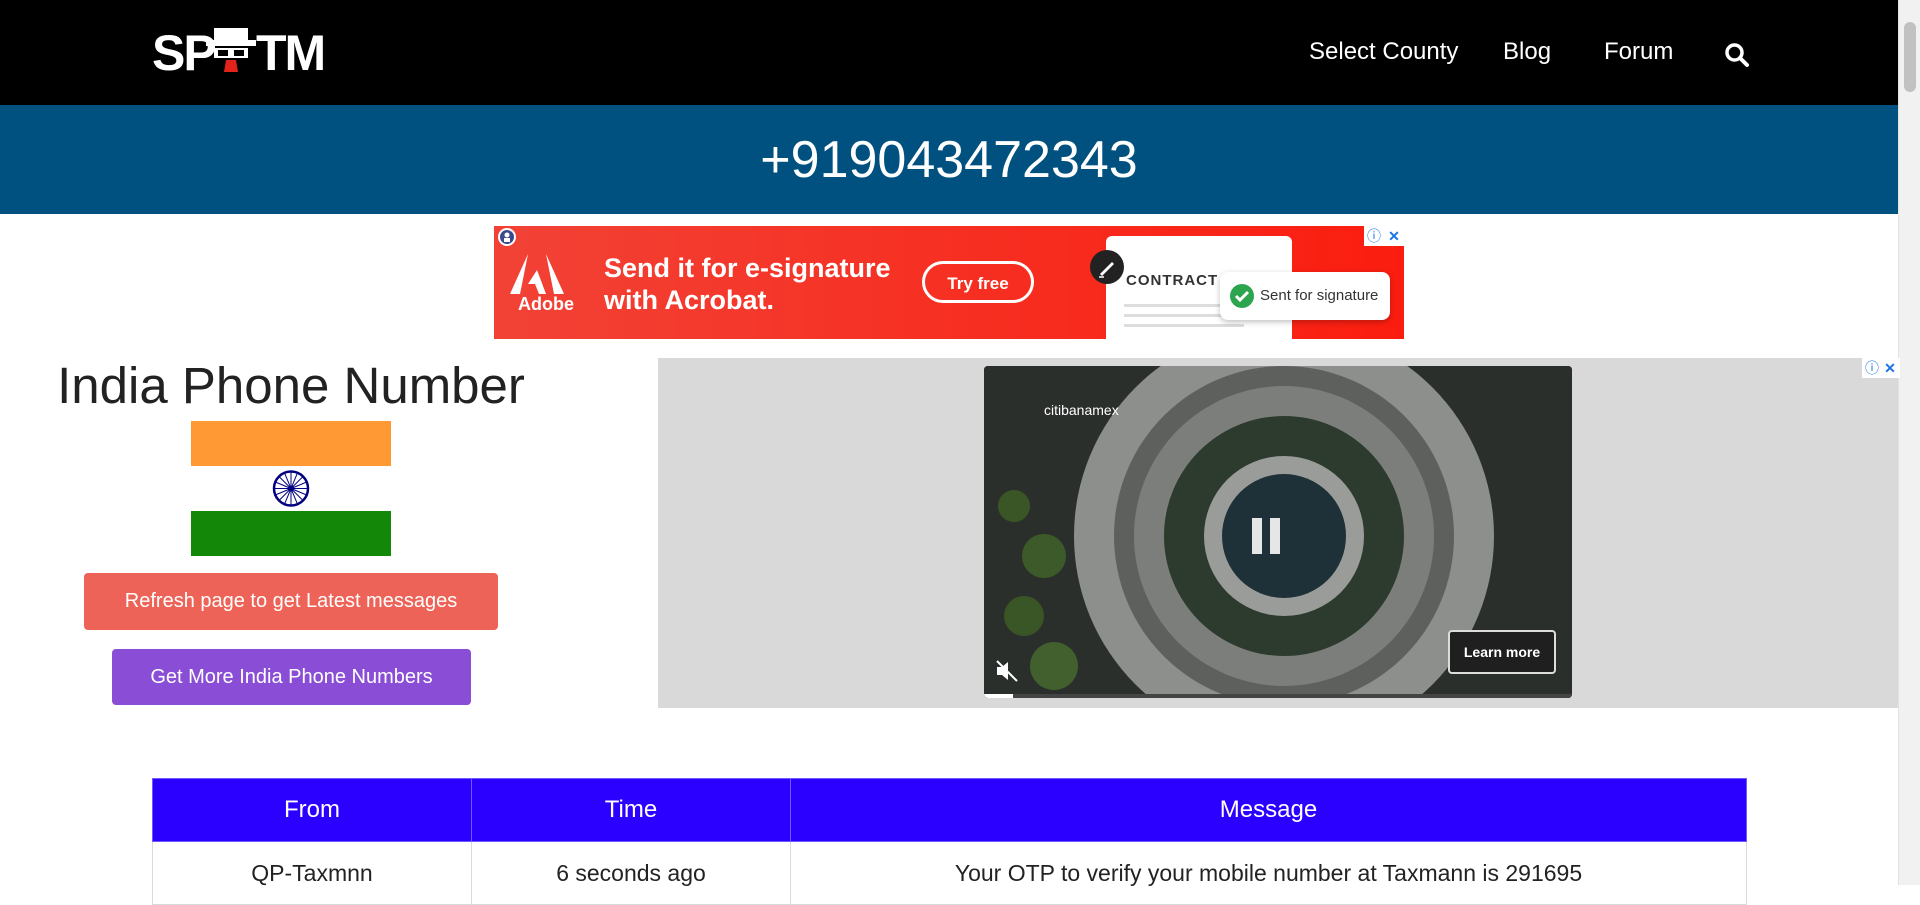  Describe the element at coordinates (1502, 652) in the screenshot. I see `video-learn-more-button: Learn more` at that location.